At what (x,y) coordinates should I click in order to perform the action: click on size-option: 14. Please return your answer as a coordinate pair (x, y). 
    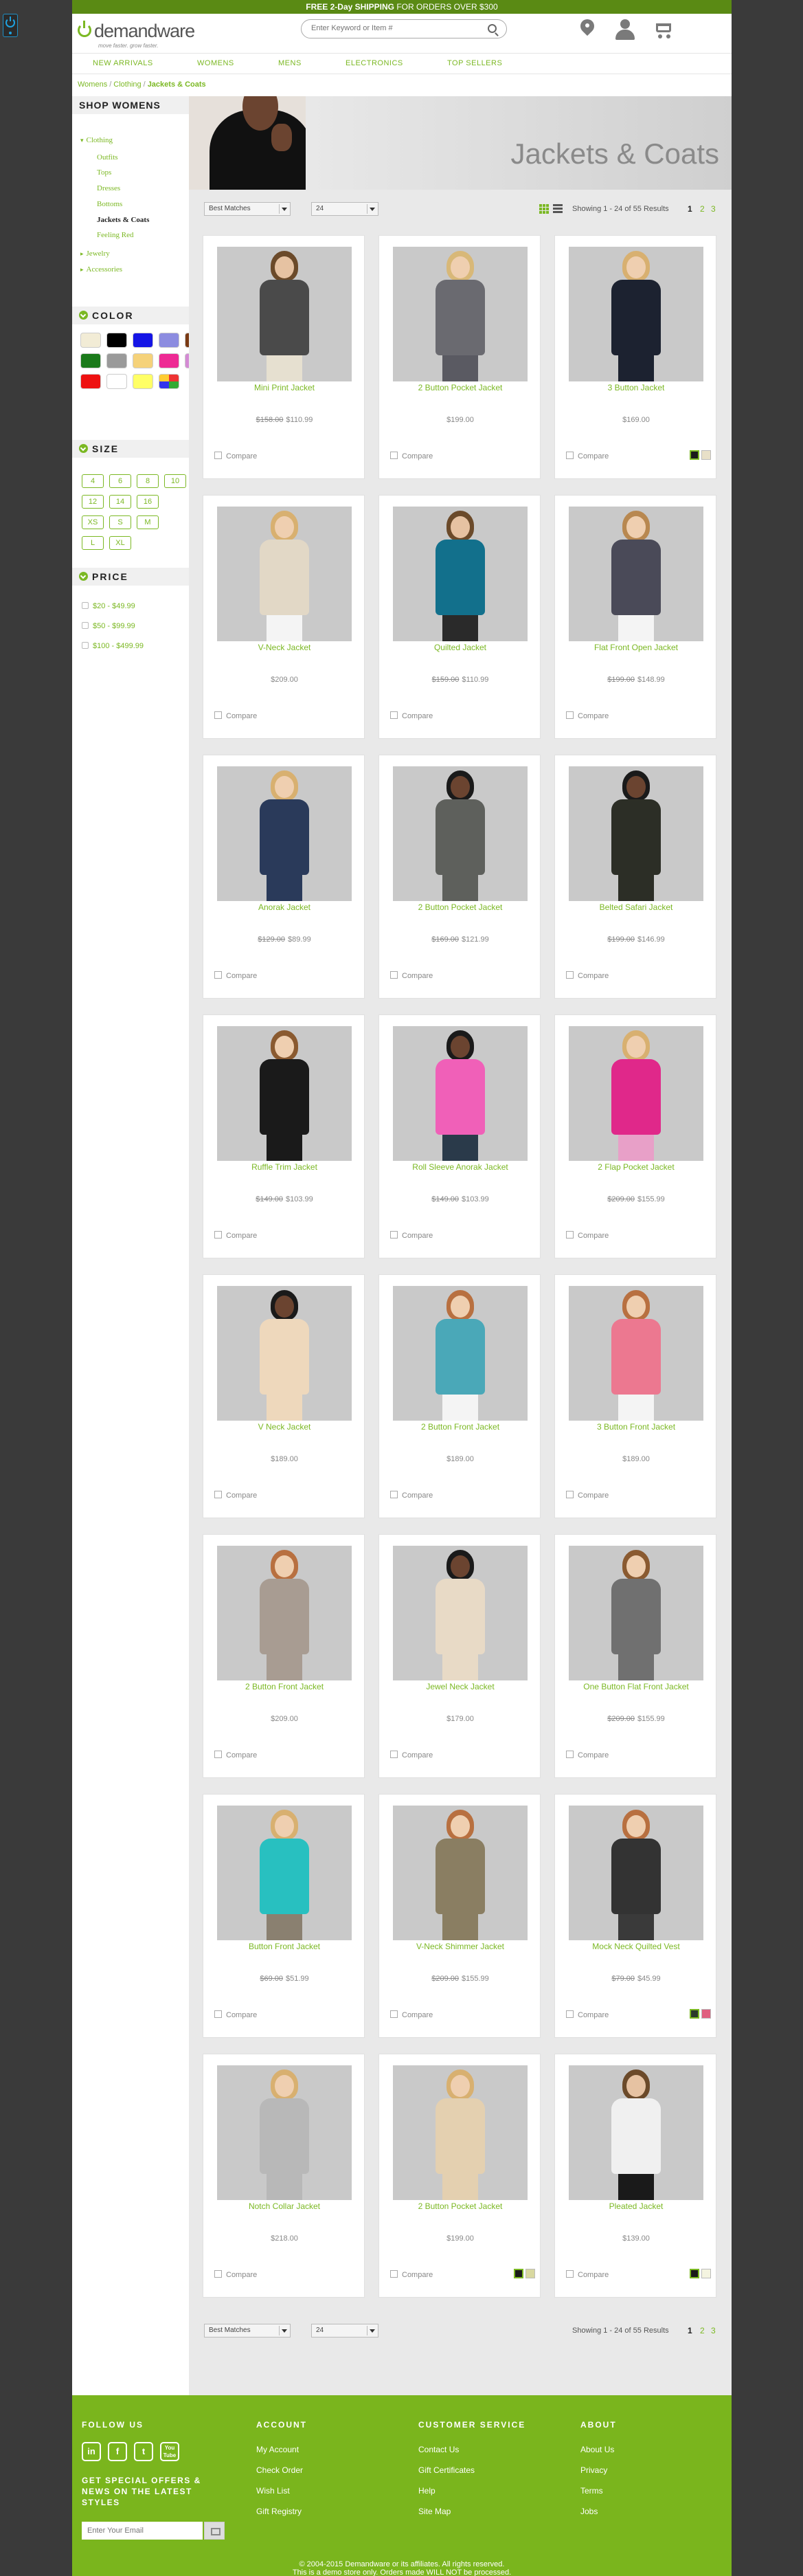
    Looking at the image, I should click on (120, 502).